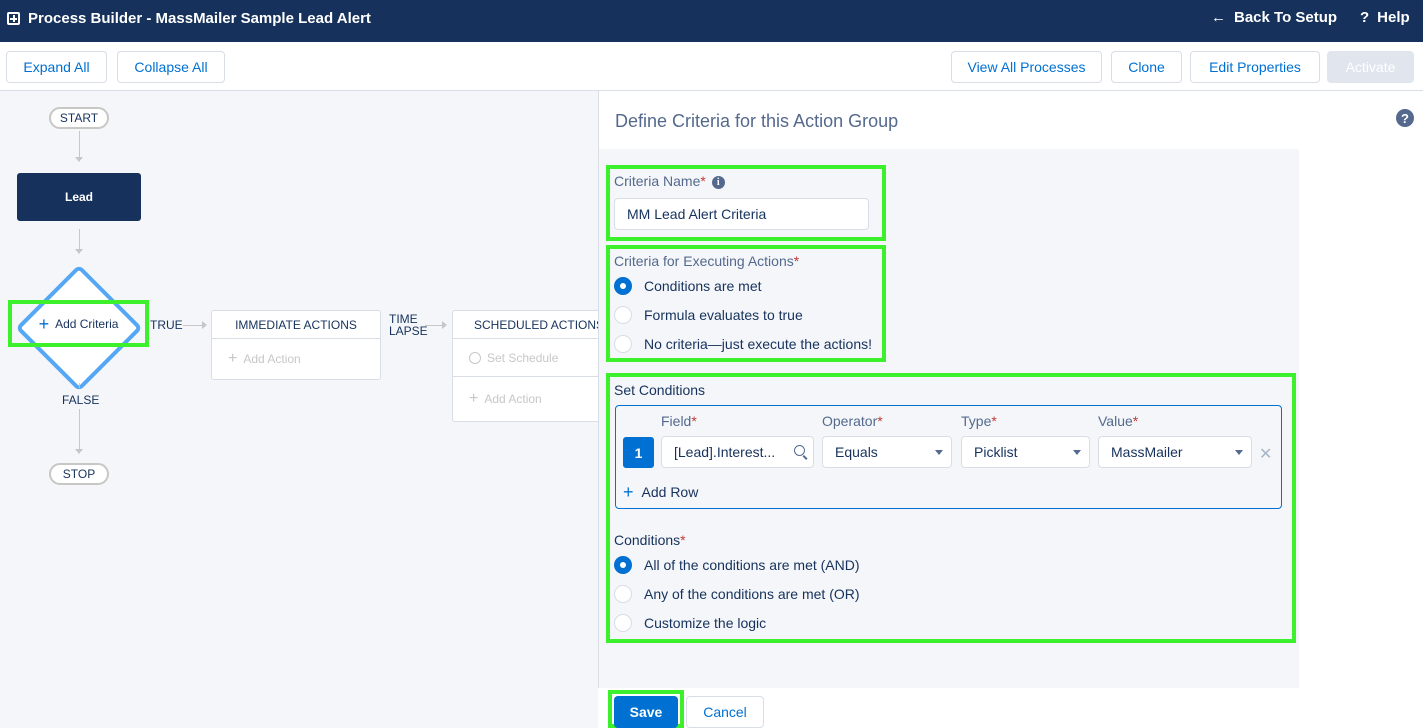 The height and width of the screenshot is (728, 1423). I want to click on conditions-label: Conditions*, so click(650, 540).